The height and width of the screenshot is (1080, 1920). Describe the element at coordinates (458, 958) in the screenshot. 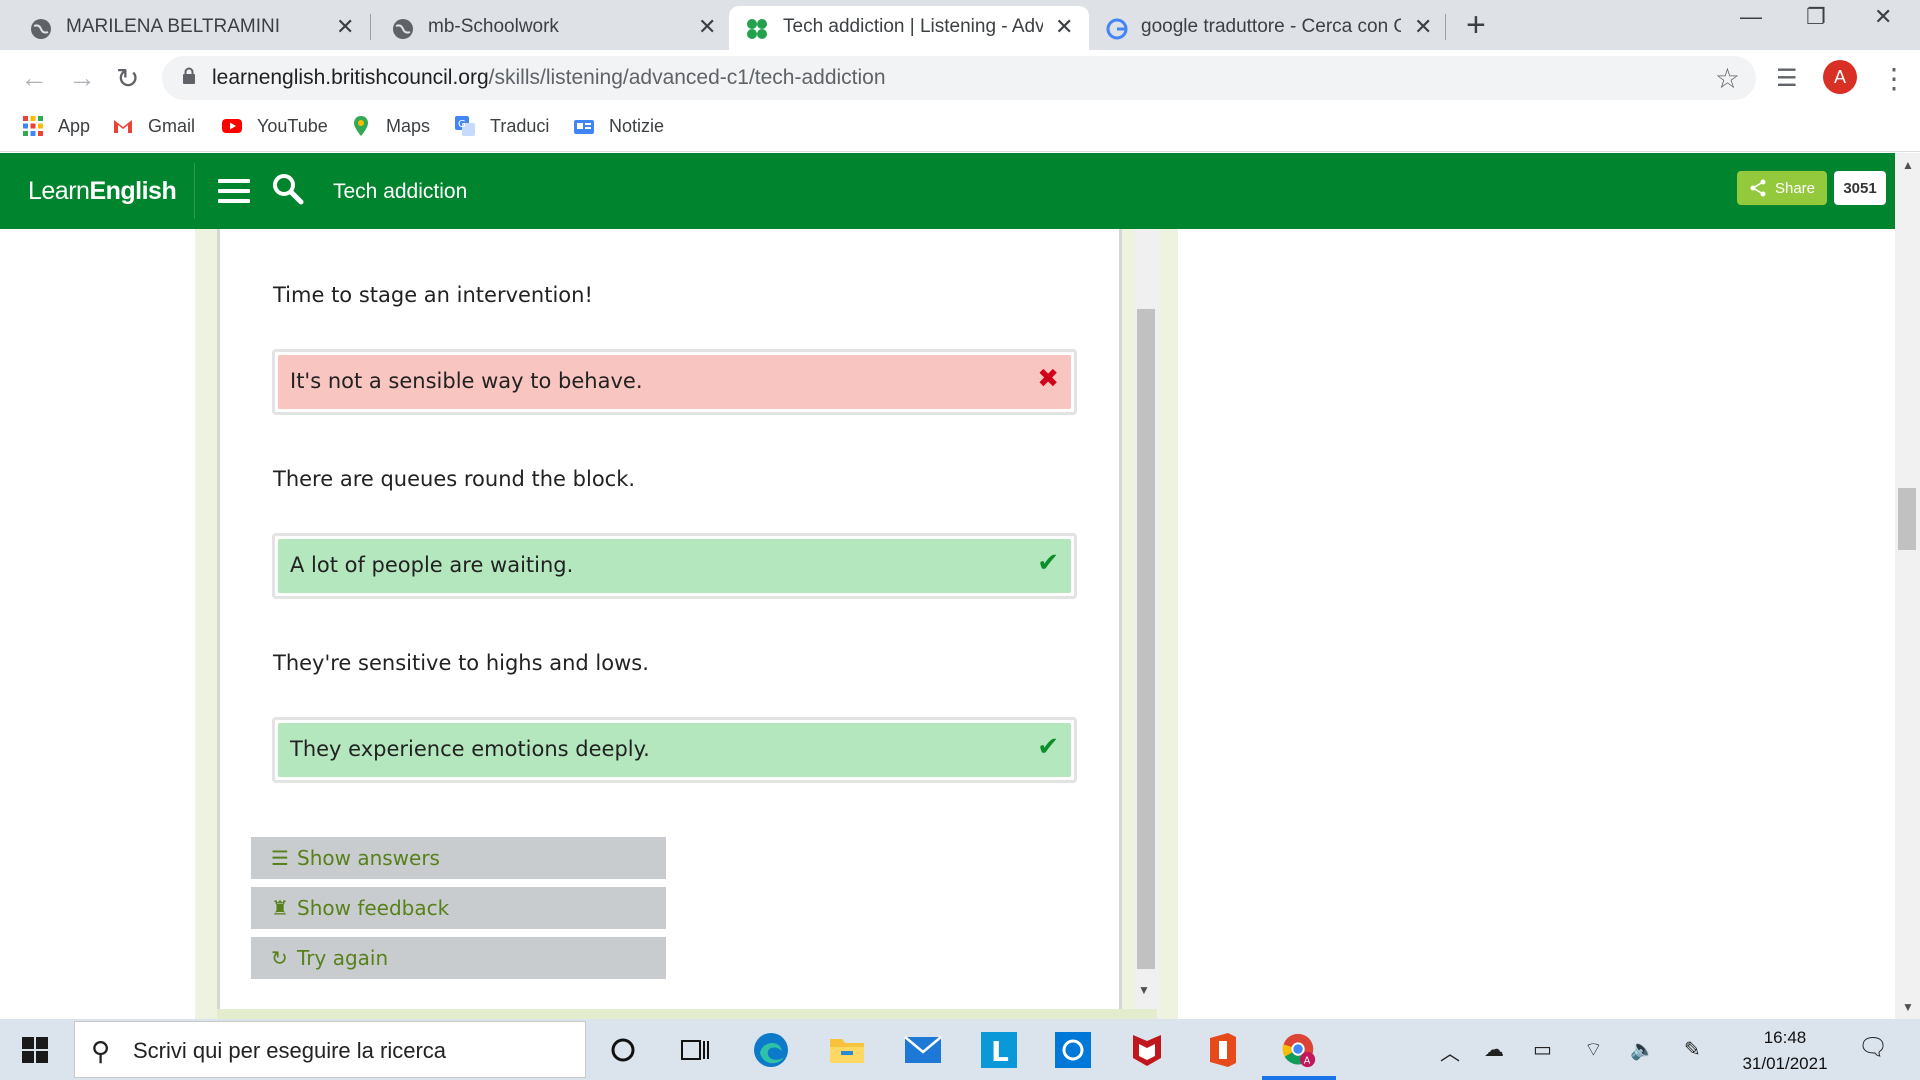

I see `try-again-button: ↻ Try again` at that location.